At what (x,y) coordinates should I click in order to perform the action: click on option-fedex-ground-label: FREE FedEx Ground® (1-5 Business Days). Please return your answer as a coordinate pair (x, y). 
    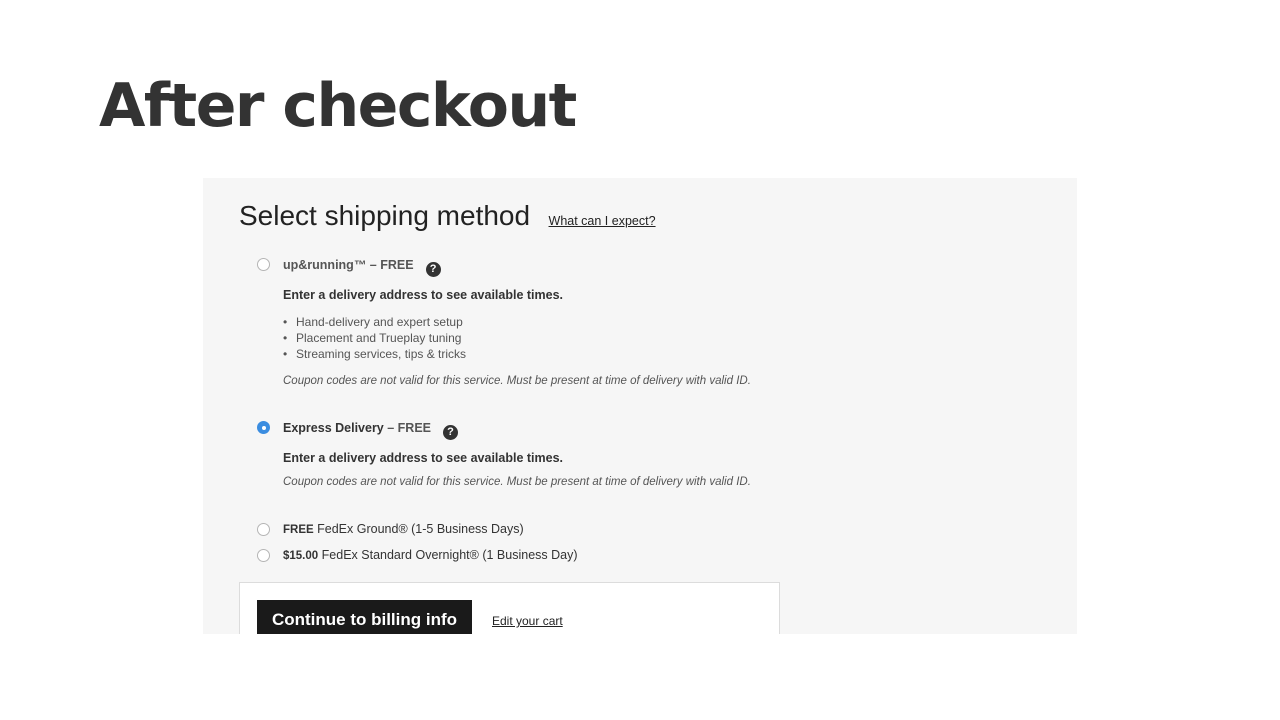
    Looking at the image, I should click on (403, 529).